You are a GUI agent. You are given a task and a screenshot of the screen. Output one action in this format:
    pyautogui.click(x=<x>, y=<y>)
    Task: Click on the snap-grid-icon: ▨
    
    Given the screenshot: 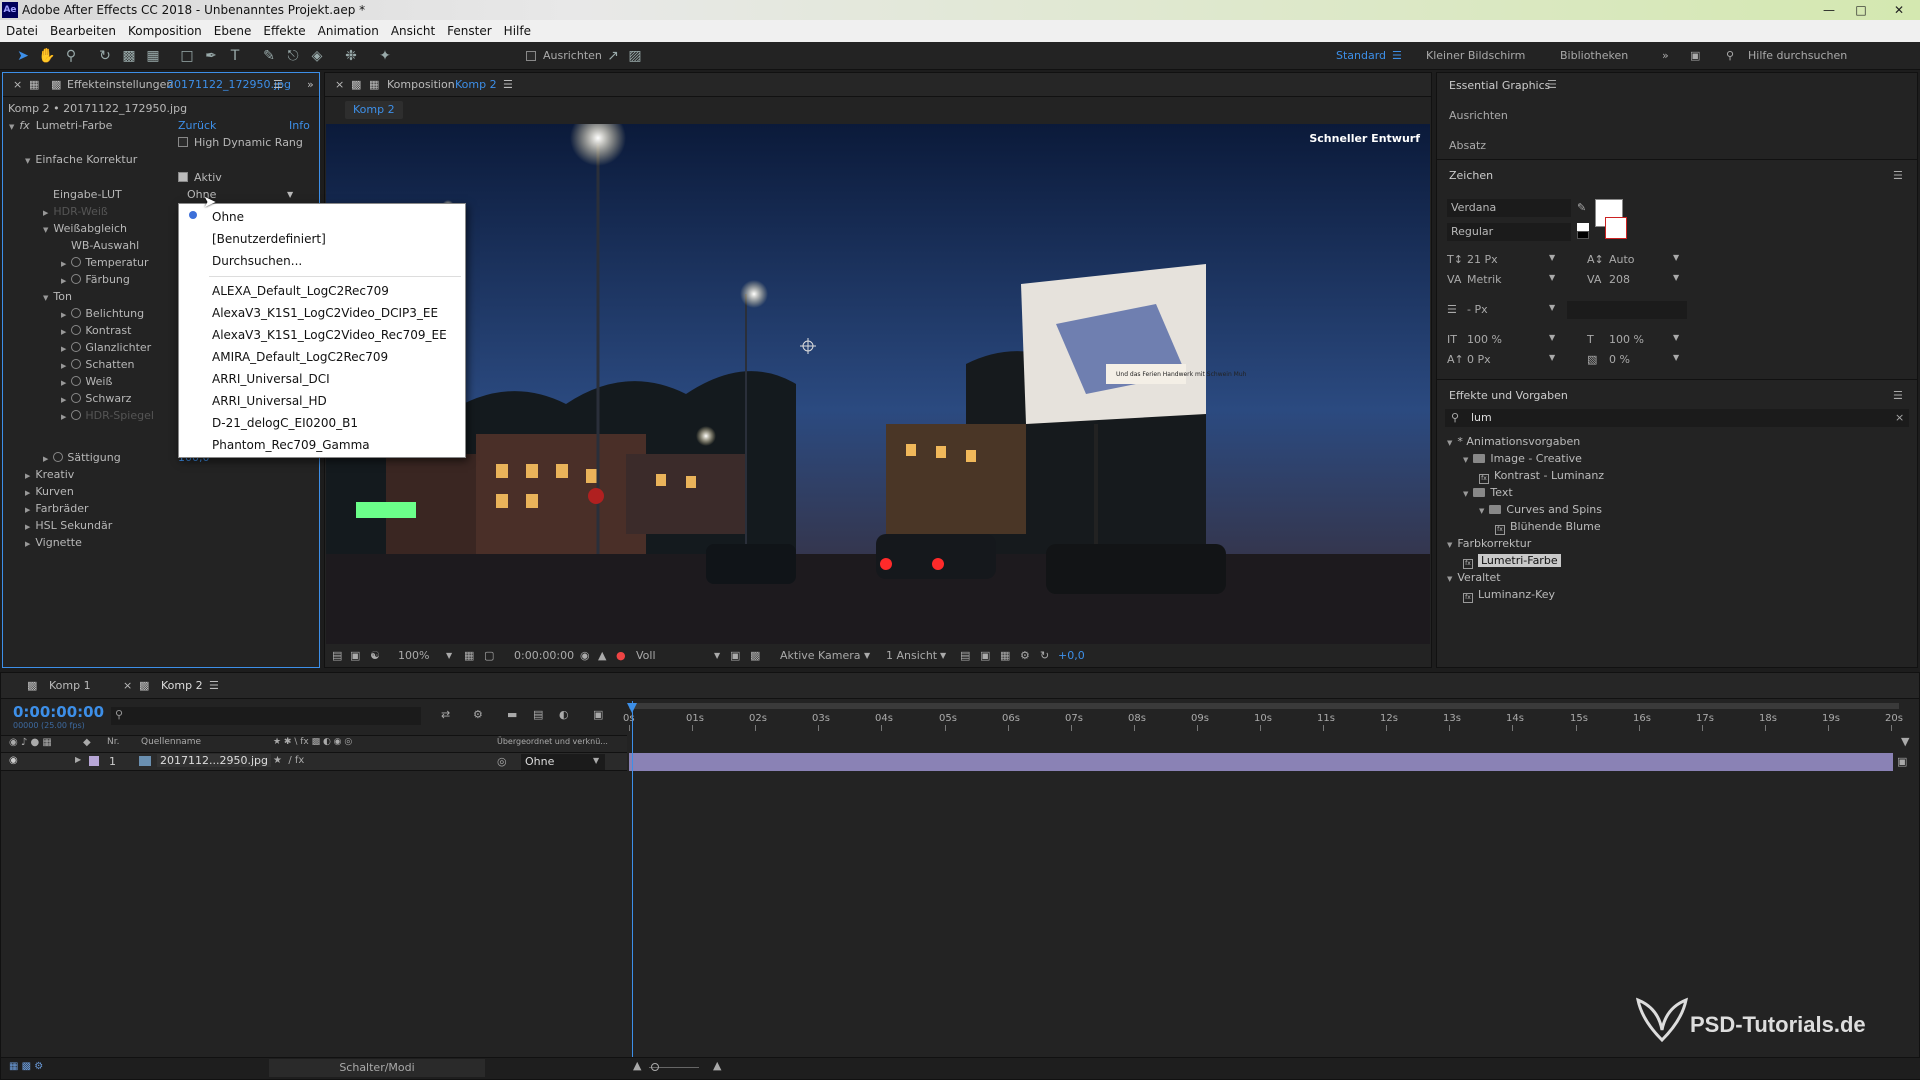 What is the action you would take?
    pyautogui.click(x=635, y=56)
    